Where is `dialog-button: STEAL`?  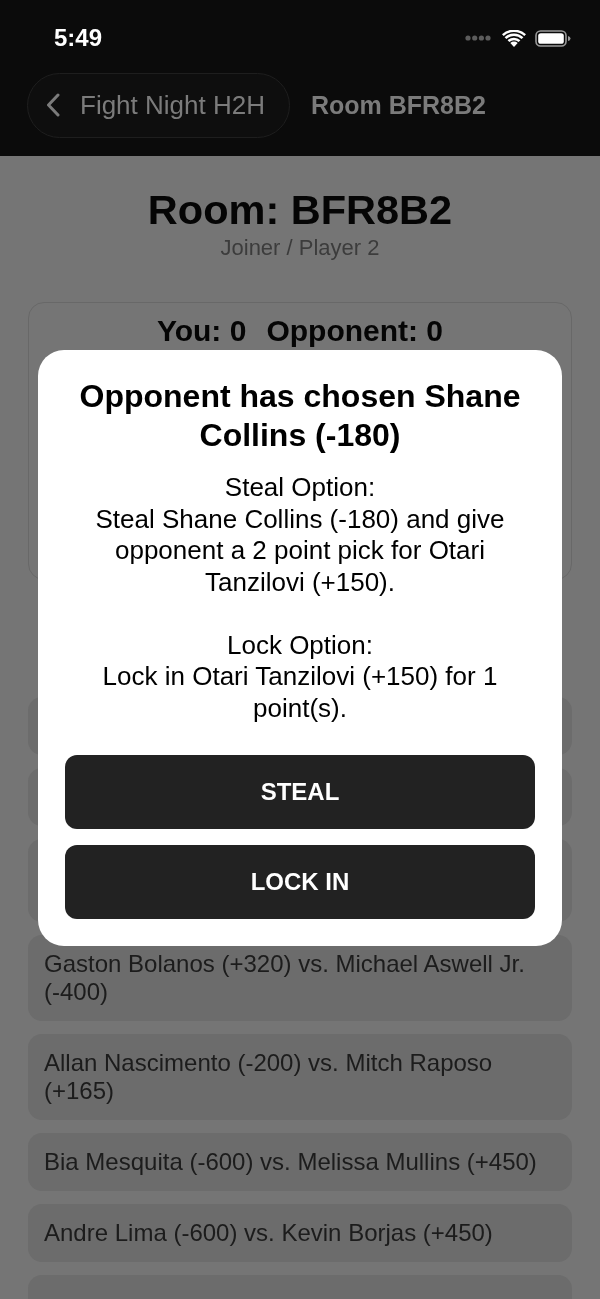
dialog-button: STEAL is located at coordinates (300, 792).